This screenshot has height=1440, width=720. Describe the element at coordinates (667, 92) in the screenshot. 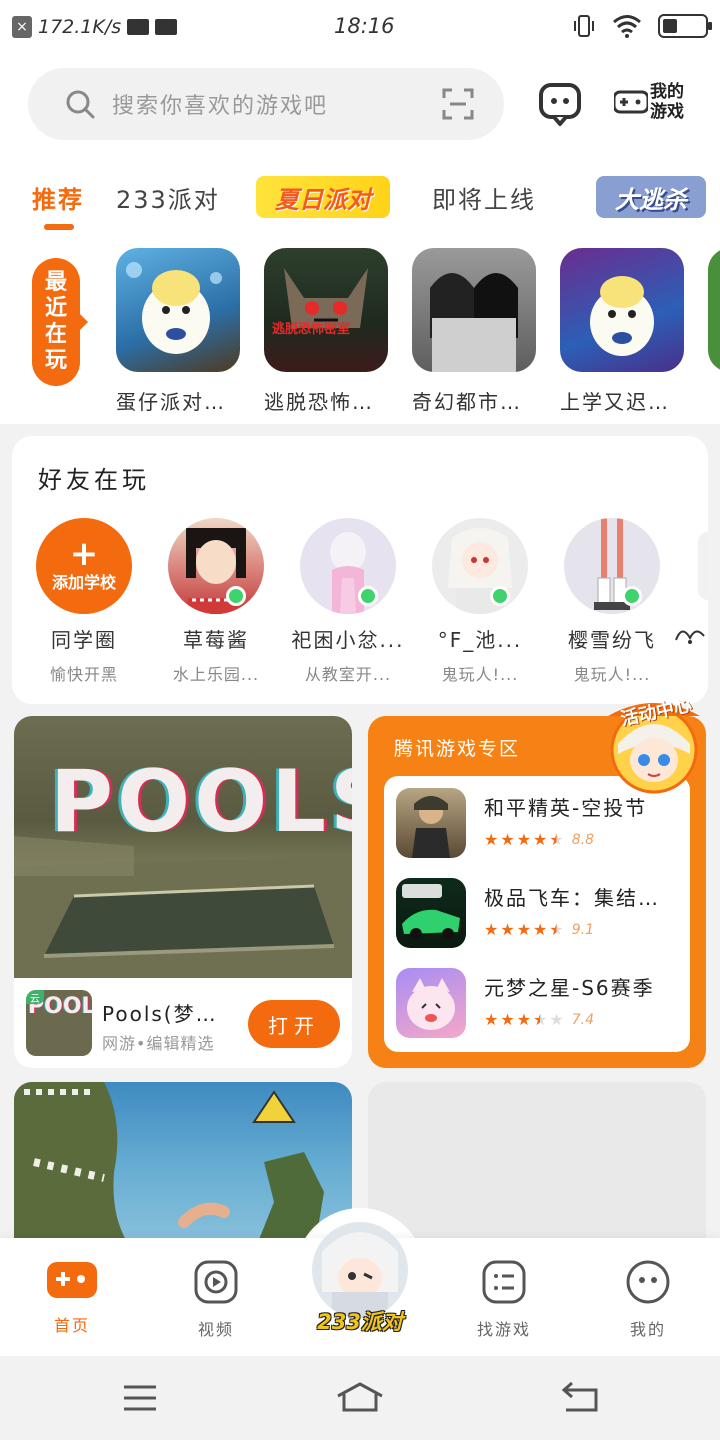

I see `my-games-label-1: 我的` at that location.